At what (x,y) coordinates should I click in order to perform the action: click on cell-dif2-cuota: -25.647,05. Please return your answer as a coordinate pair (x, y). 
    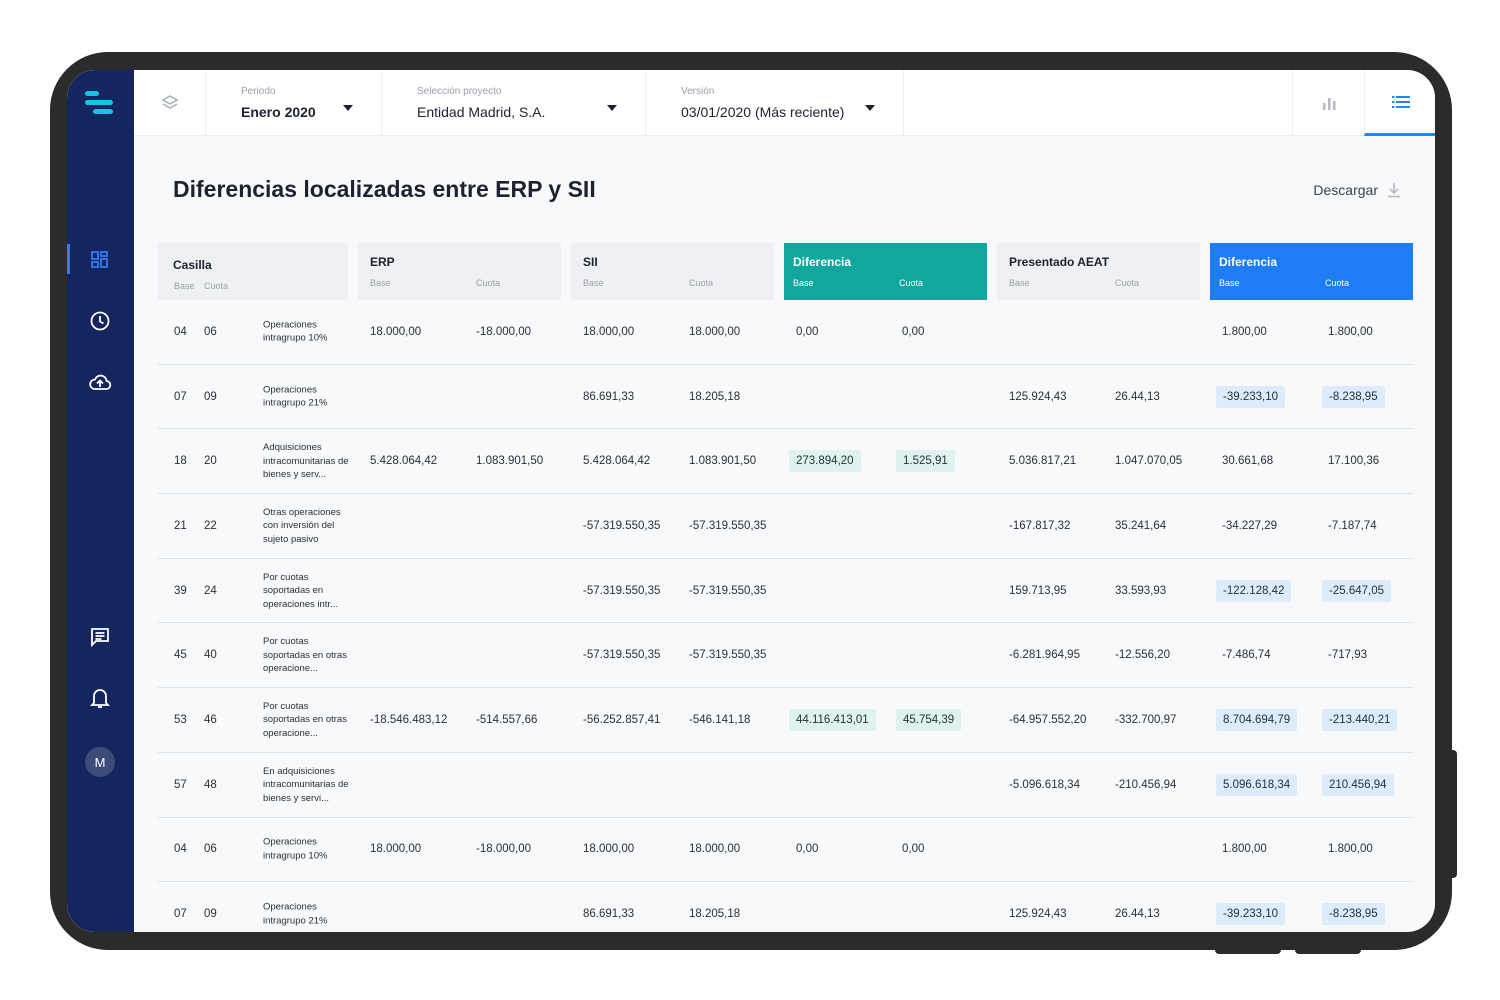
    Looking at the image, I should click on (1356, 590).